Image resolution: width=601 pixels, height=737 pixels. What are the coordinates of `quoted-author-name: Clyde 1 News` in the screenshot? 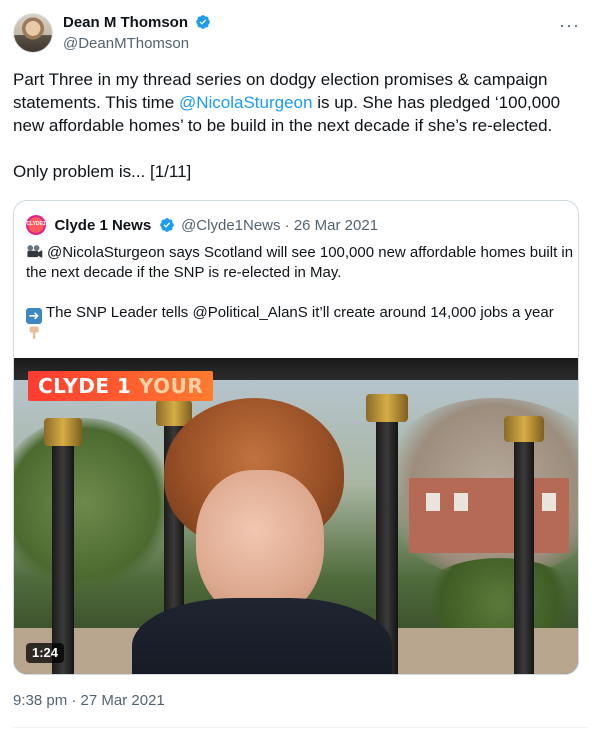 It's located at (102, 225).